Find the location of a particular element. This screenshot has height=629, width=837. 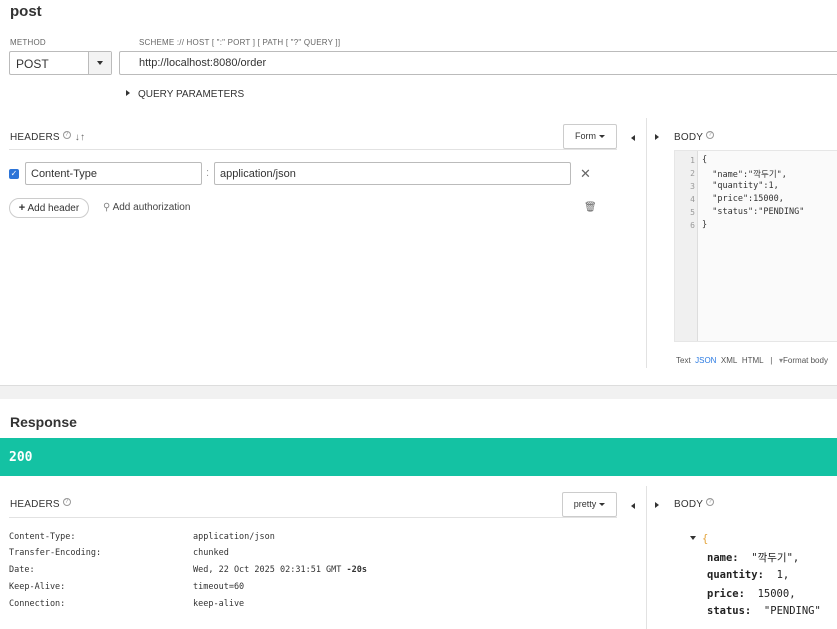

date-age: -20s is located at coordinates (357, 570).